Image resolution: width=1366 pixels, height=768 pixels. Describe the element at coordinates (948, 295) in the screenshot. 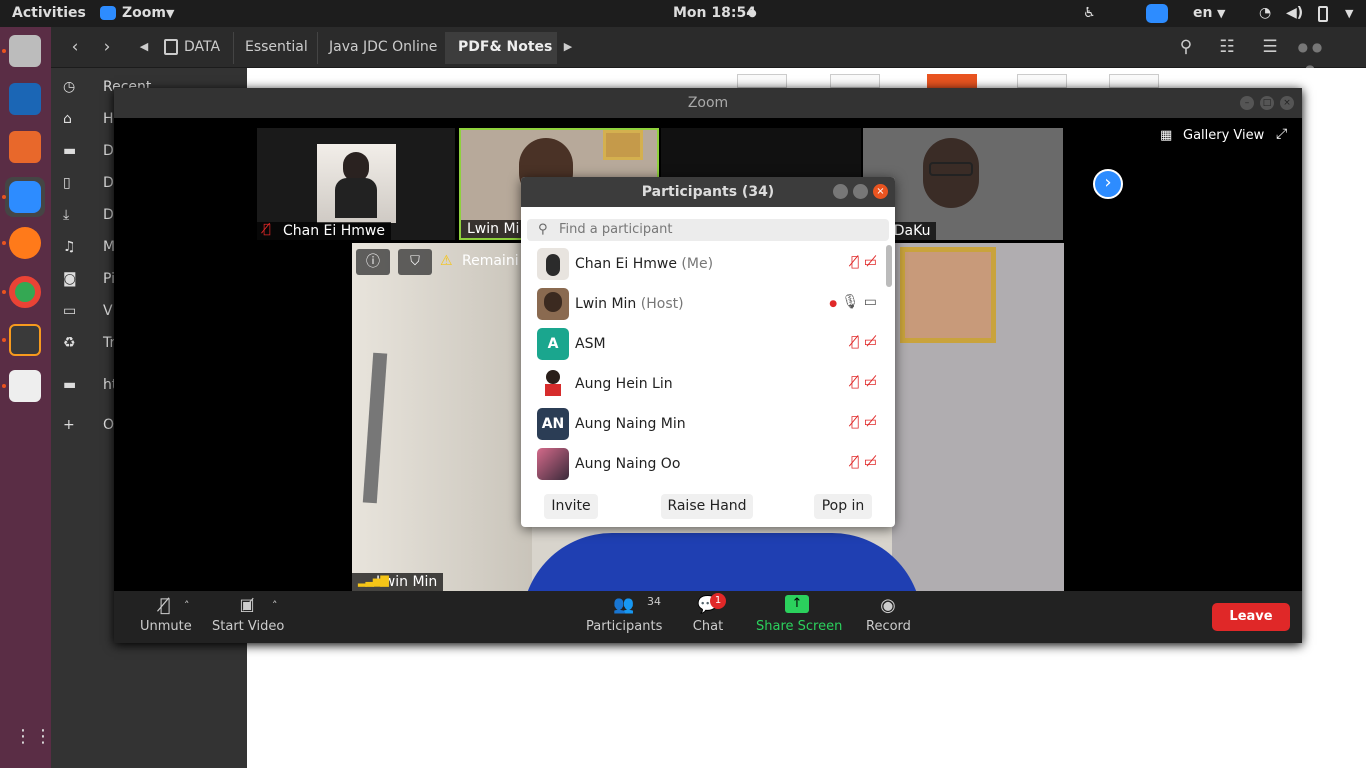

I see `wall-portrait` at that location.